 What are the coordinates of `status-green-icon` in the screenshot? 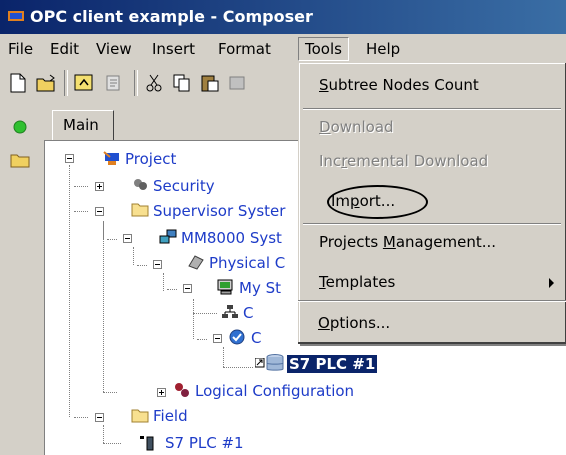 It's located at (20, 127).